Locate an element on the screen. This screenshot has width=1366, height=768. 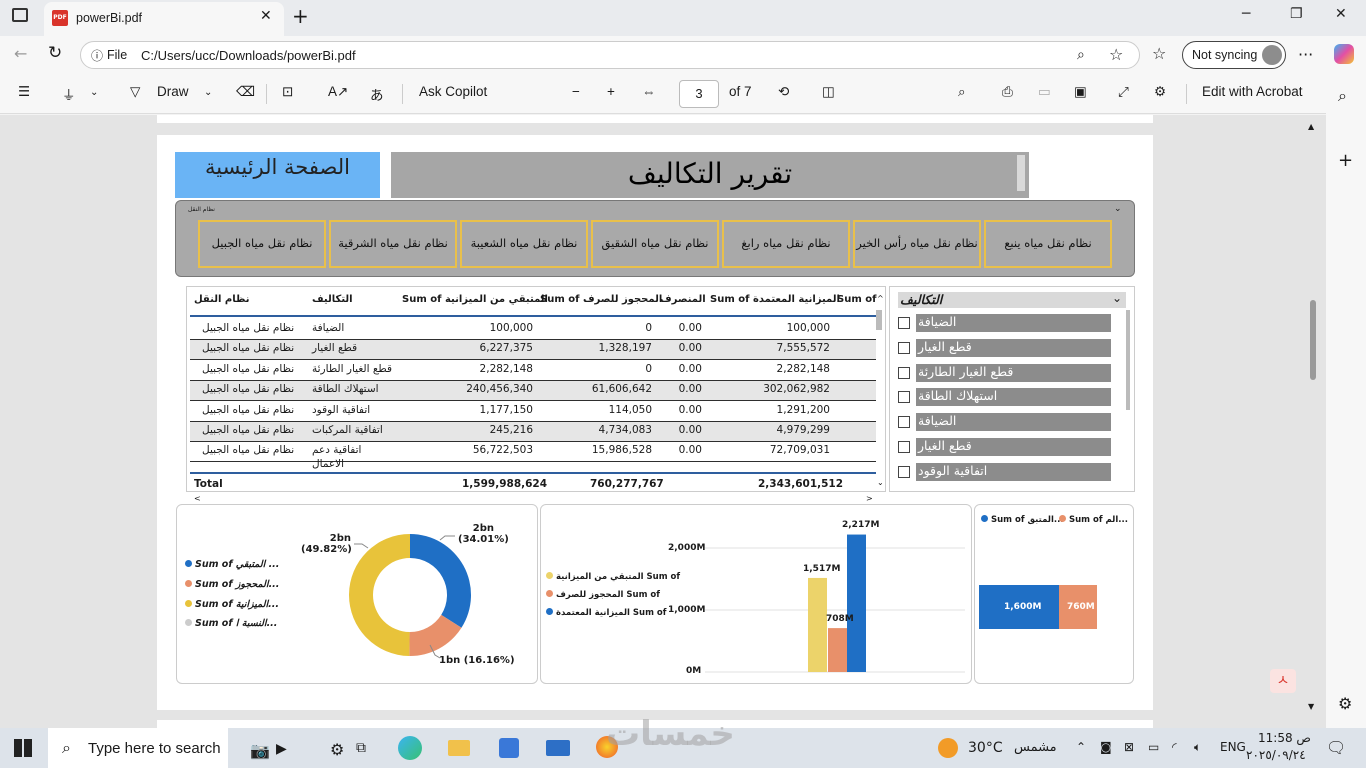
new-tab-icon: + is located at coordinates (300, 16).